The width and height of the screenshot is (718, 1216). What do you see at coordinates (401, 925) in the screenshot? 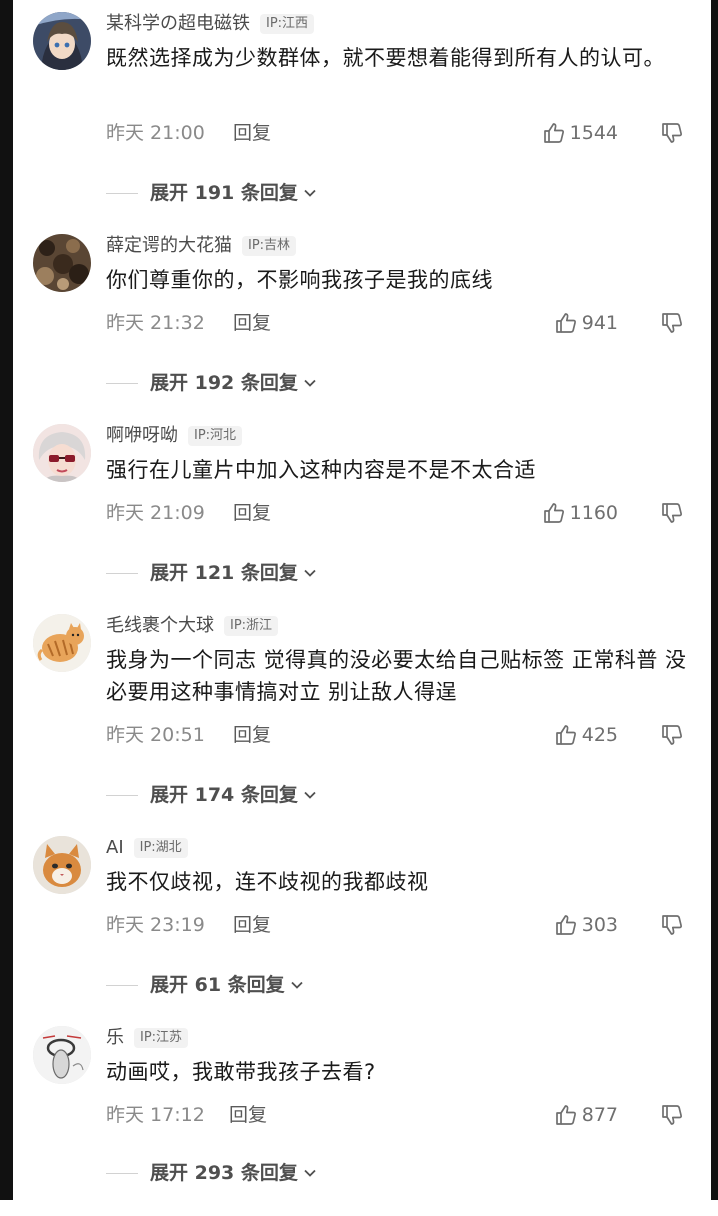
I see `comment-meta: 昨天 23:19 回复 303` at bounding box center [401, 925].